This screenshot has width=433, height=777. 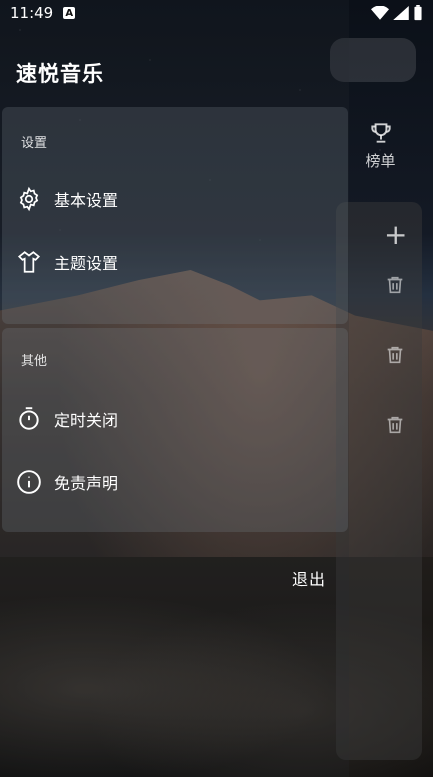 I want to click on settings-section-header: 设置, so click(x=34, y=143).